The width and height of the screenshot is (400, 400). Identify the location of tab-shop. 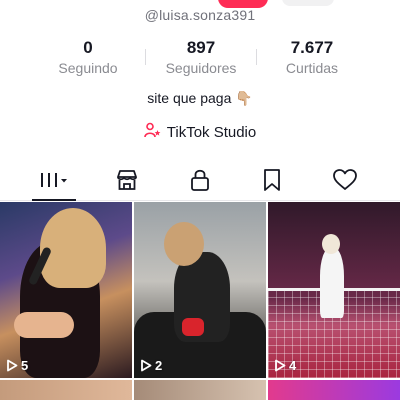
(127, 182).